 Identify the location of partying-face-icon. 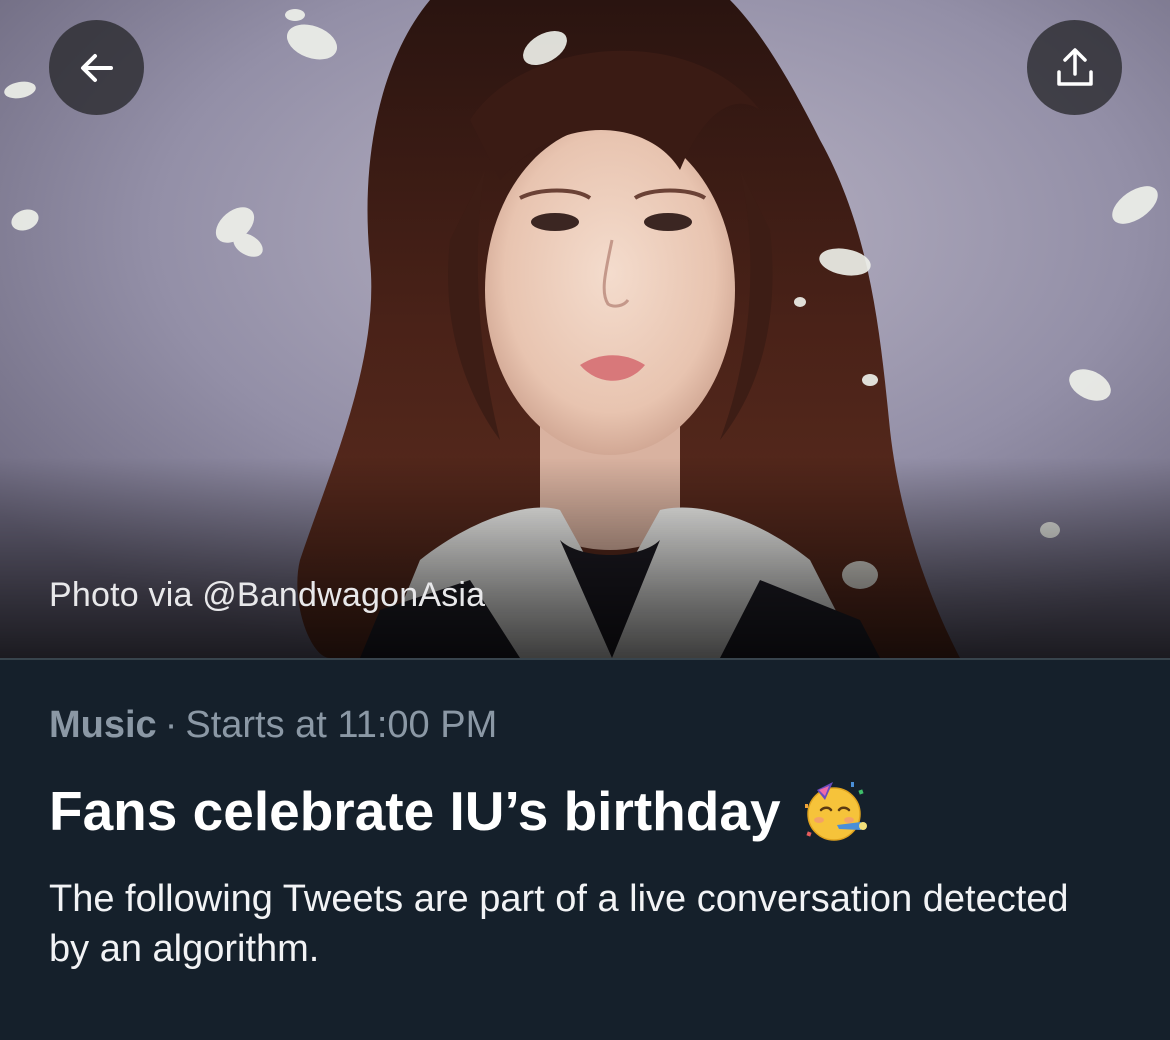
(836, 811).